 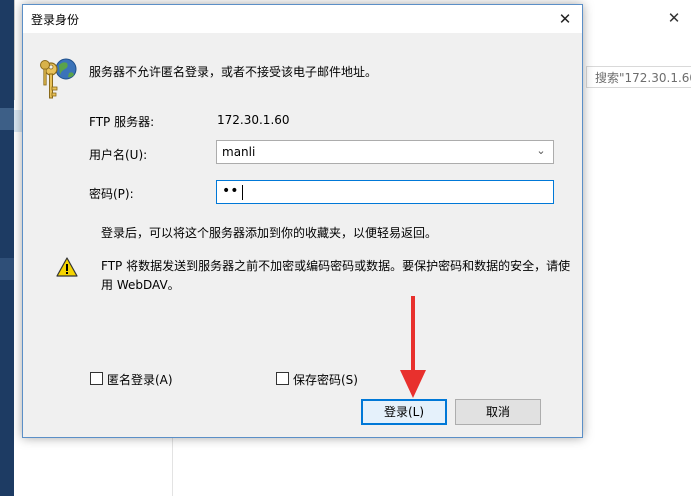 I want to click on login-button: 登录(L), so click(x=404, y=412).